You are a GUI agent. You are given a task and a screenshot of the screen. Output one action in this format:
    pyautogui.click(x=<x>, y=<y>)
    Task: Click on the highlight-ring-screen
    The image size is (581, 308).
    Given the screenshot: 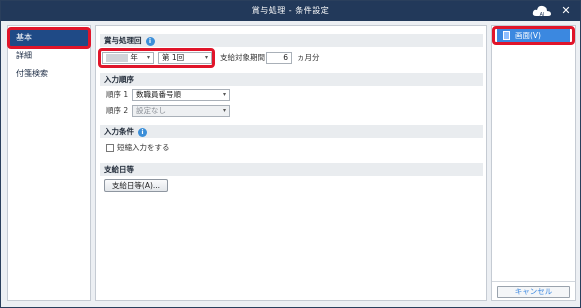 What is the action you would take?
    pyautogui.click(x=533, y=35)
    